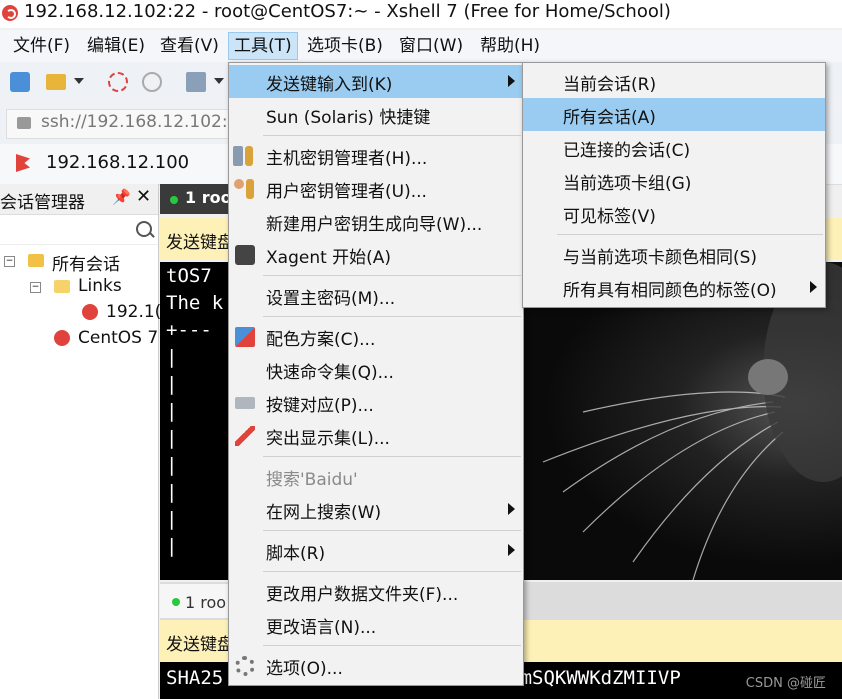  Describe the element at coordinates (245, 255) in the screenshot. I see `xagent-icon` at that location.